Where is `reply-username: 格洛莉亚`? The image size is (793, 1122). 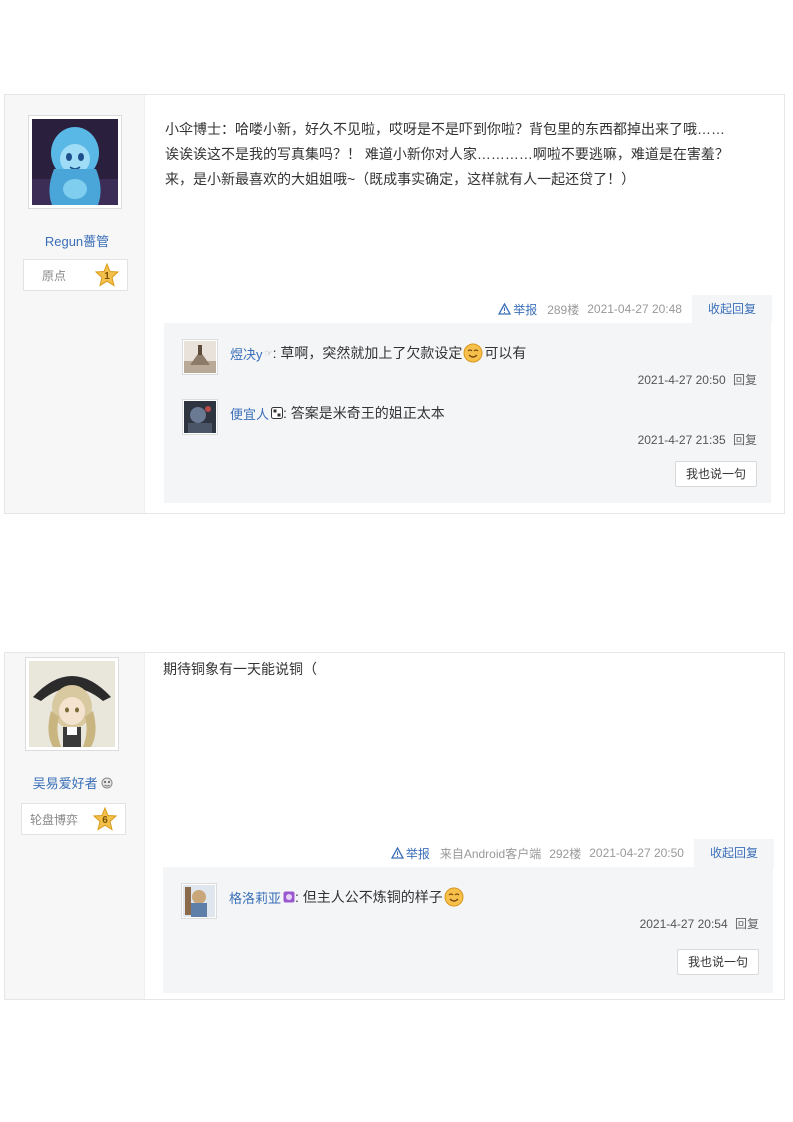
reply-username: 格洛莉亚 is located at coordinates (255, 897).